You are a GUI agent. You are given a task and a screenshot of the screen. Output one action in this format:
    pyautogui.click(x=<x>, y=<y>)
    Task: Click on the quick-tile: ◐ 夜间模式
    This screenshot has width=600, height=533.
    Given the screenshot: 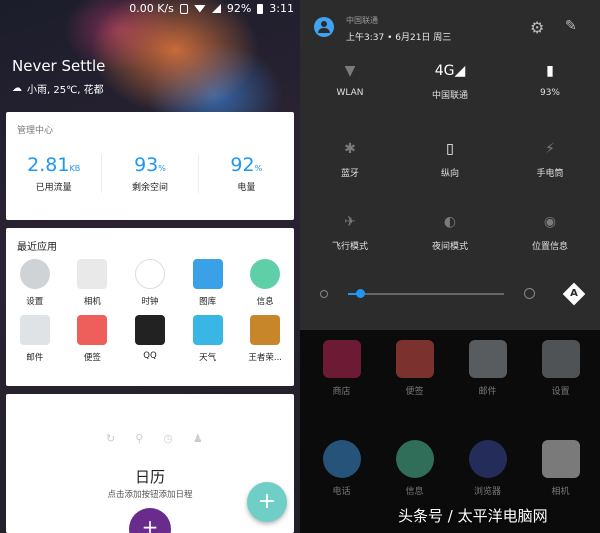 What is the action you would take?
    pyautogui.click(x=450, y=232)
    